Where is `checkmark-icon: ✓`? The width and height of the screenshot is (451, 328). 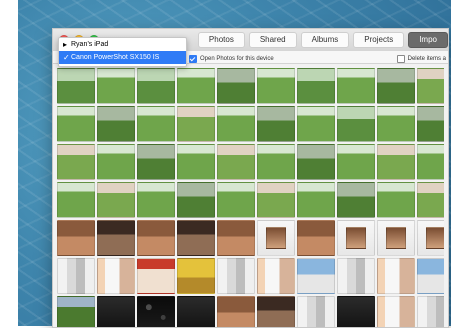 checkmark-icon: ✓ is located at coordinates (66, 57).